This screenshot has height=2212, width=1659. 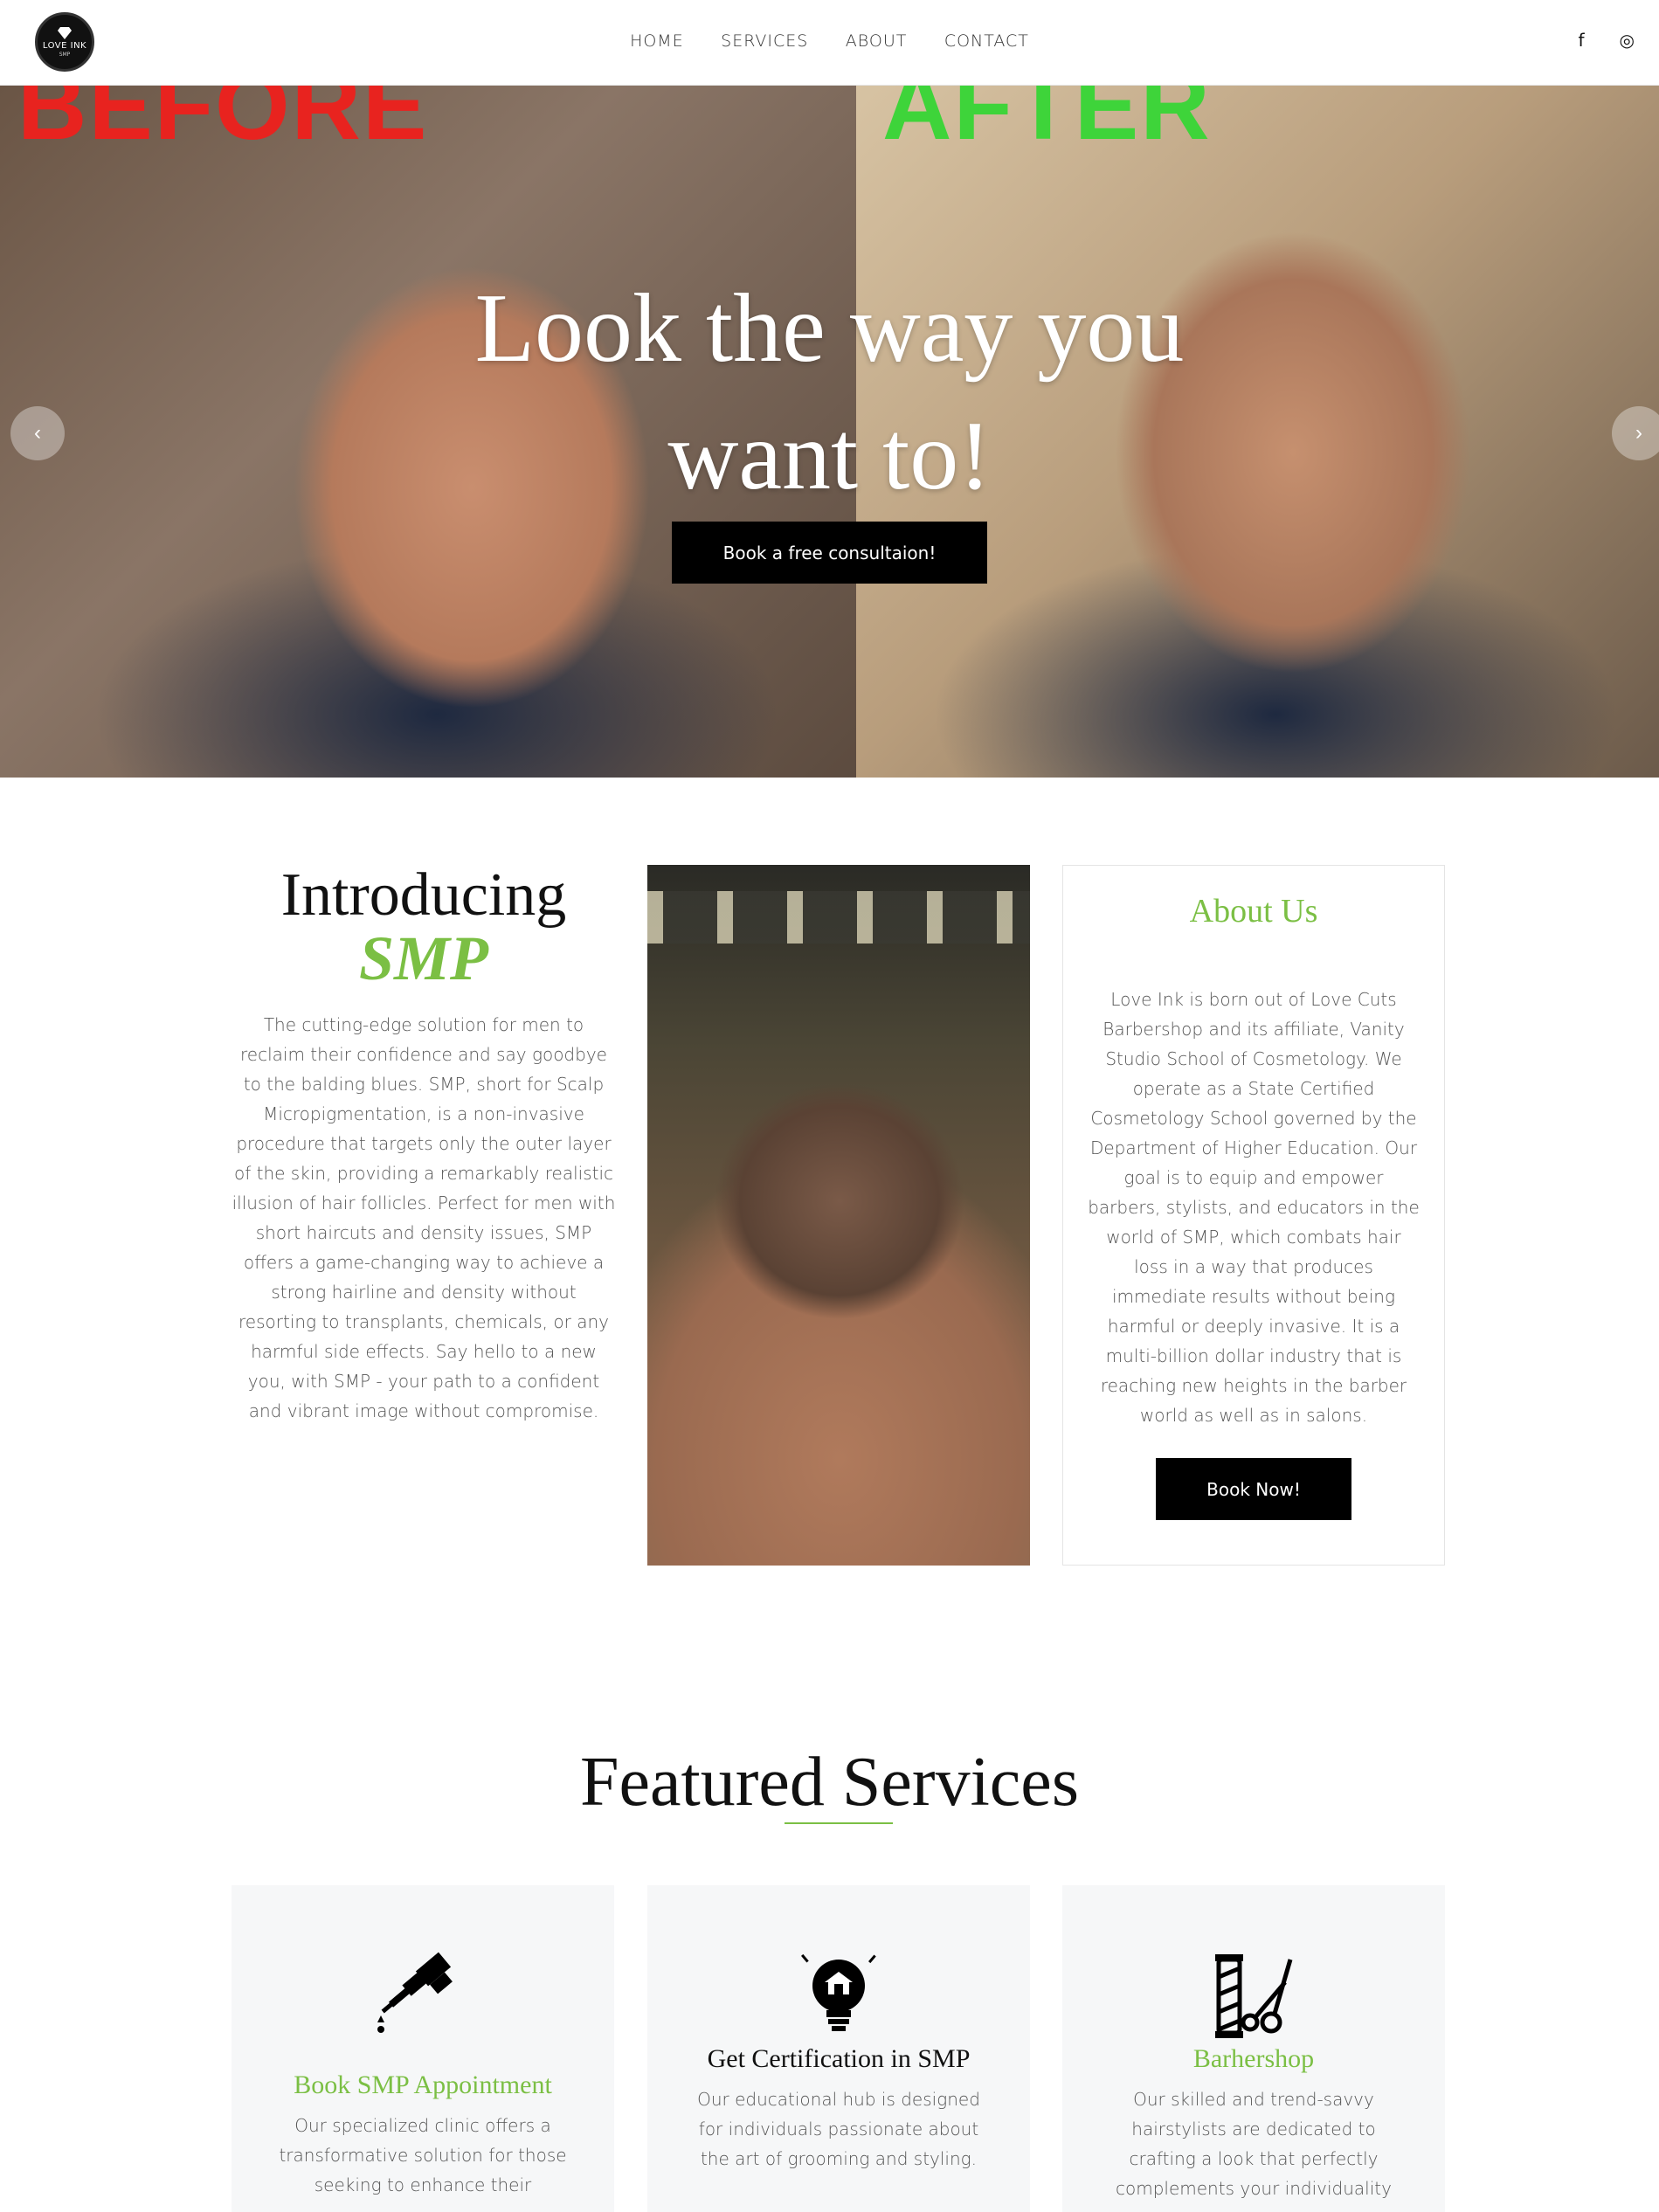 I want to click on hero-title-line-1: Look the way you, so click(x=829, y=328).